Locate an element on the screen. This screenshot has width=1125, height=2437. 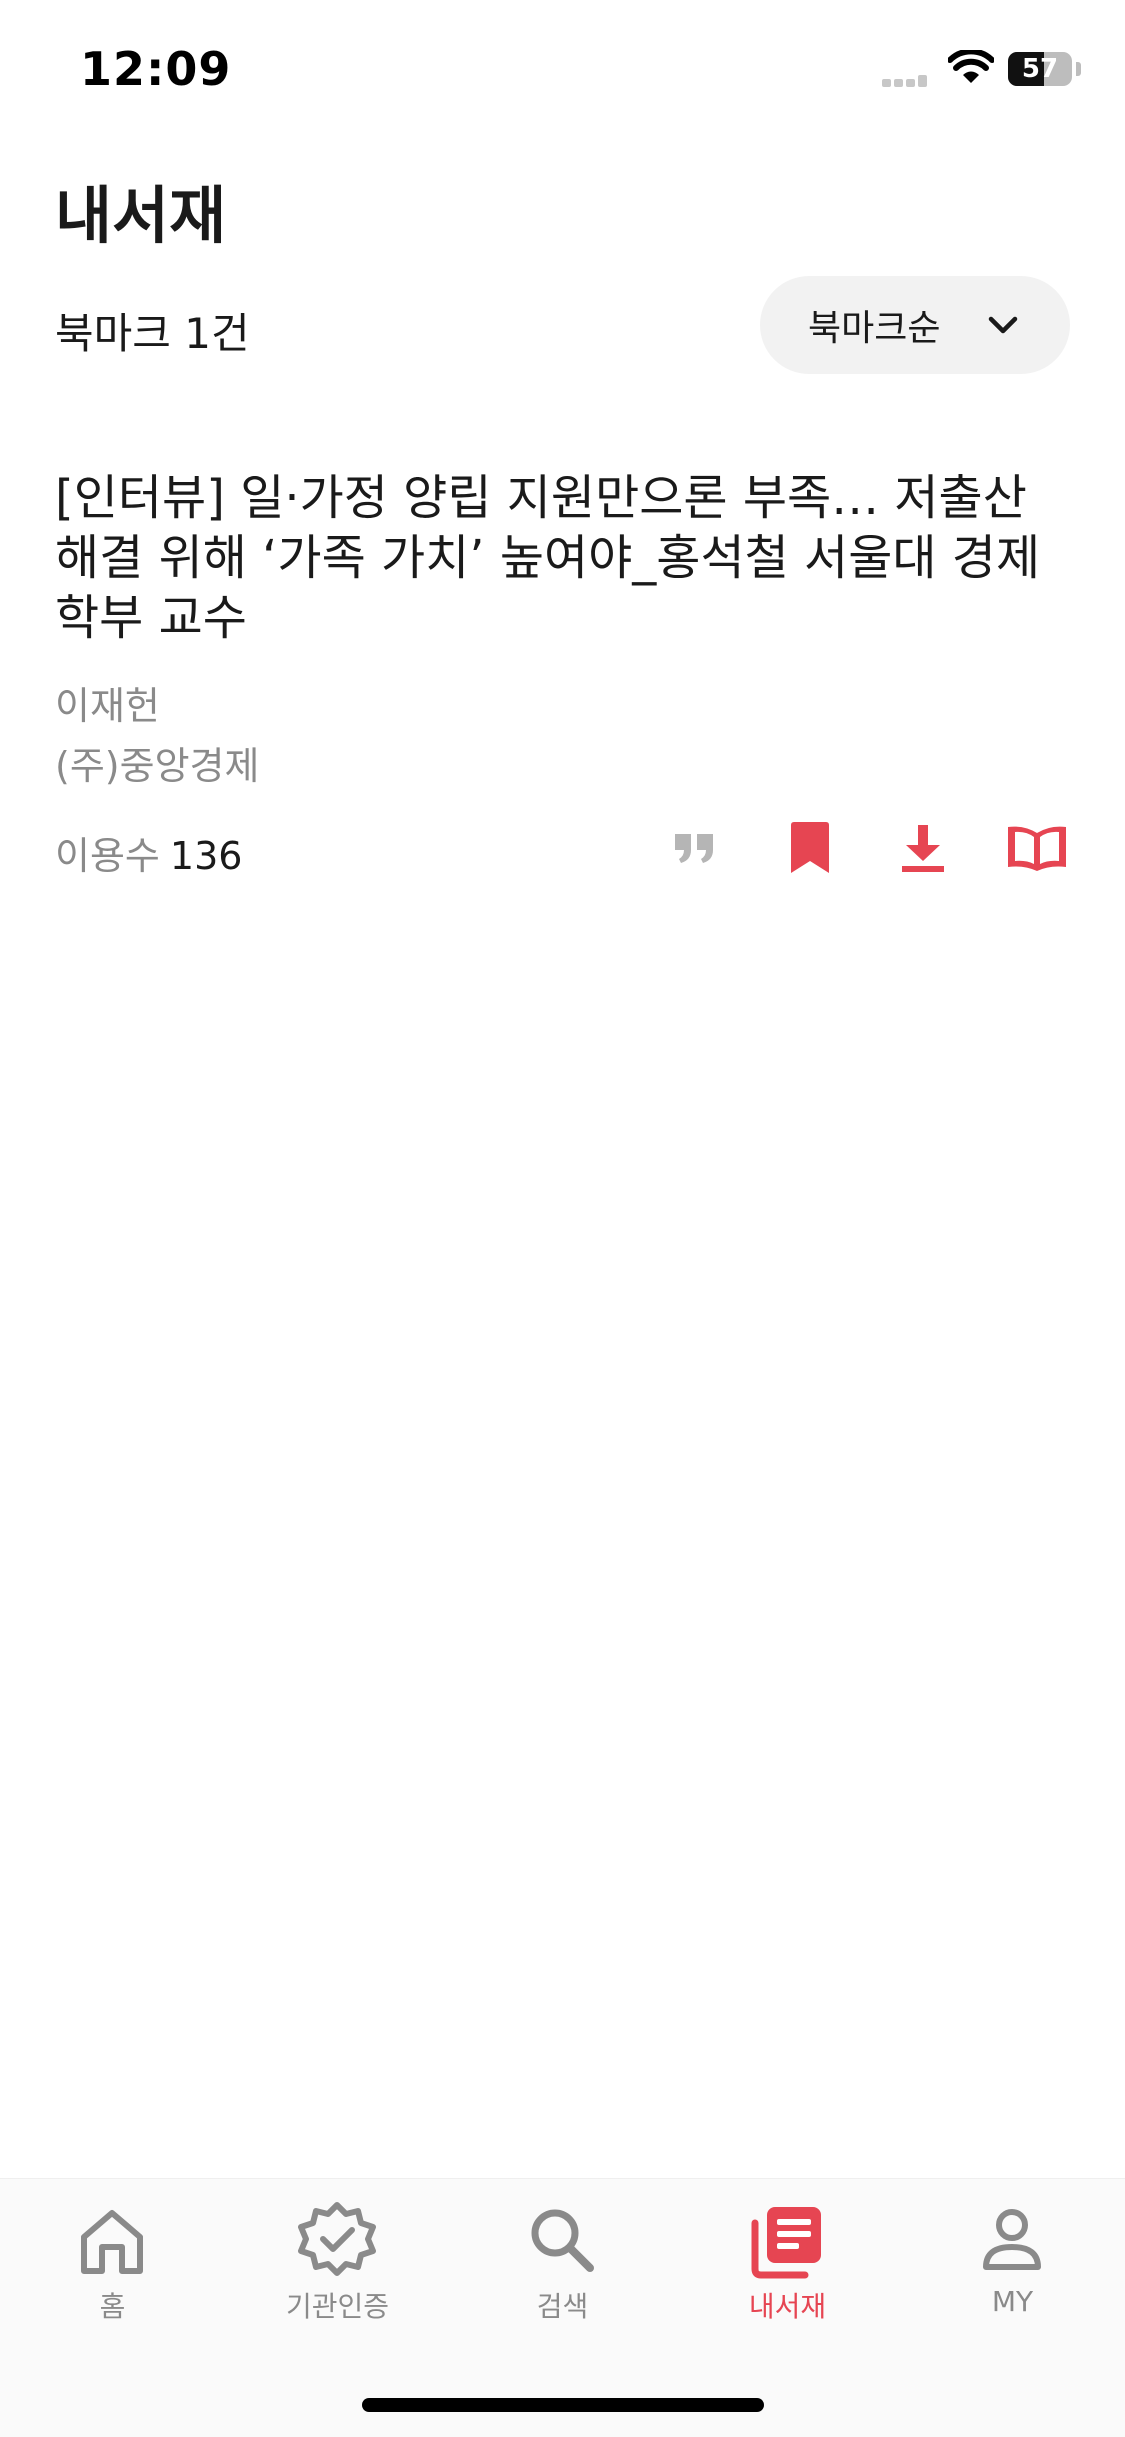
person-icon is located at coordinates (1012, 2239).